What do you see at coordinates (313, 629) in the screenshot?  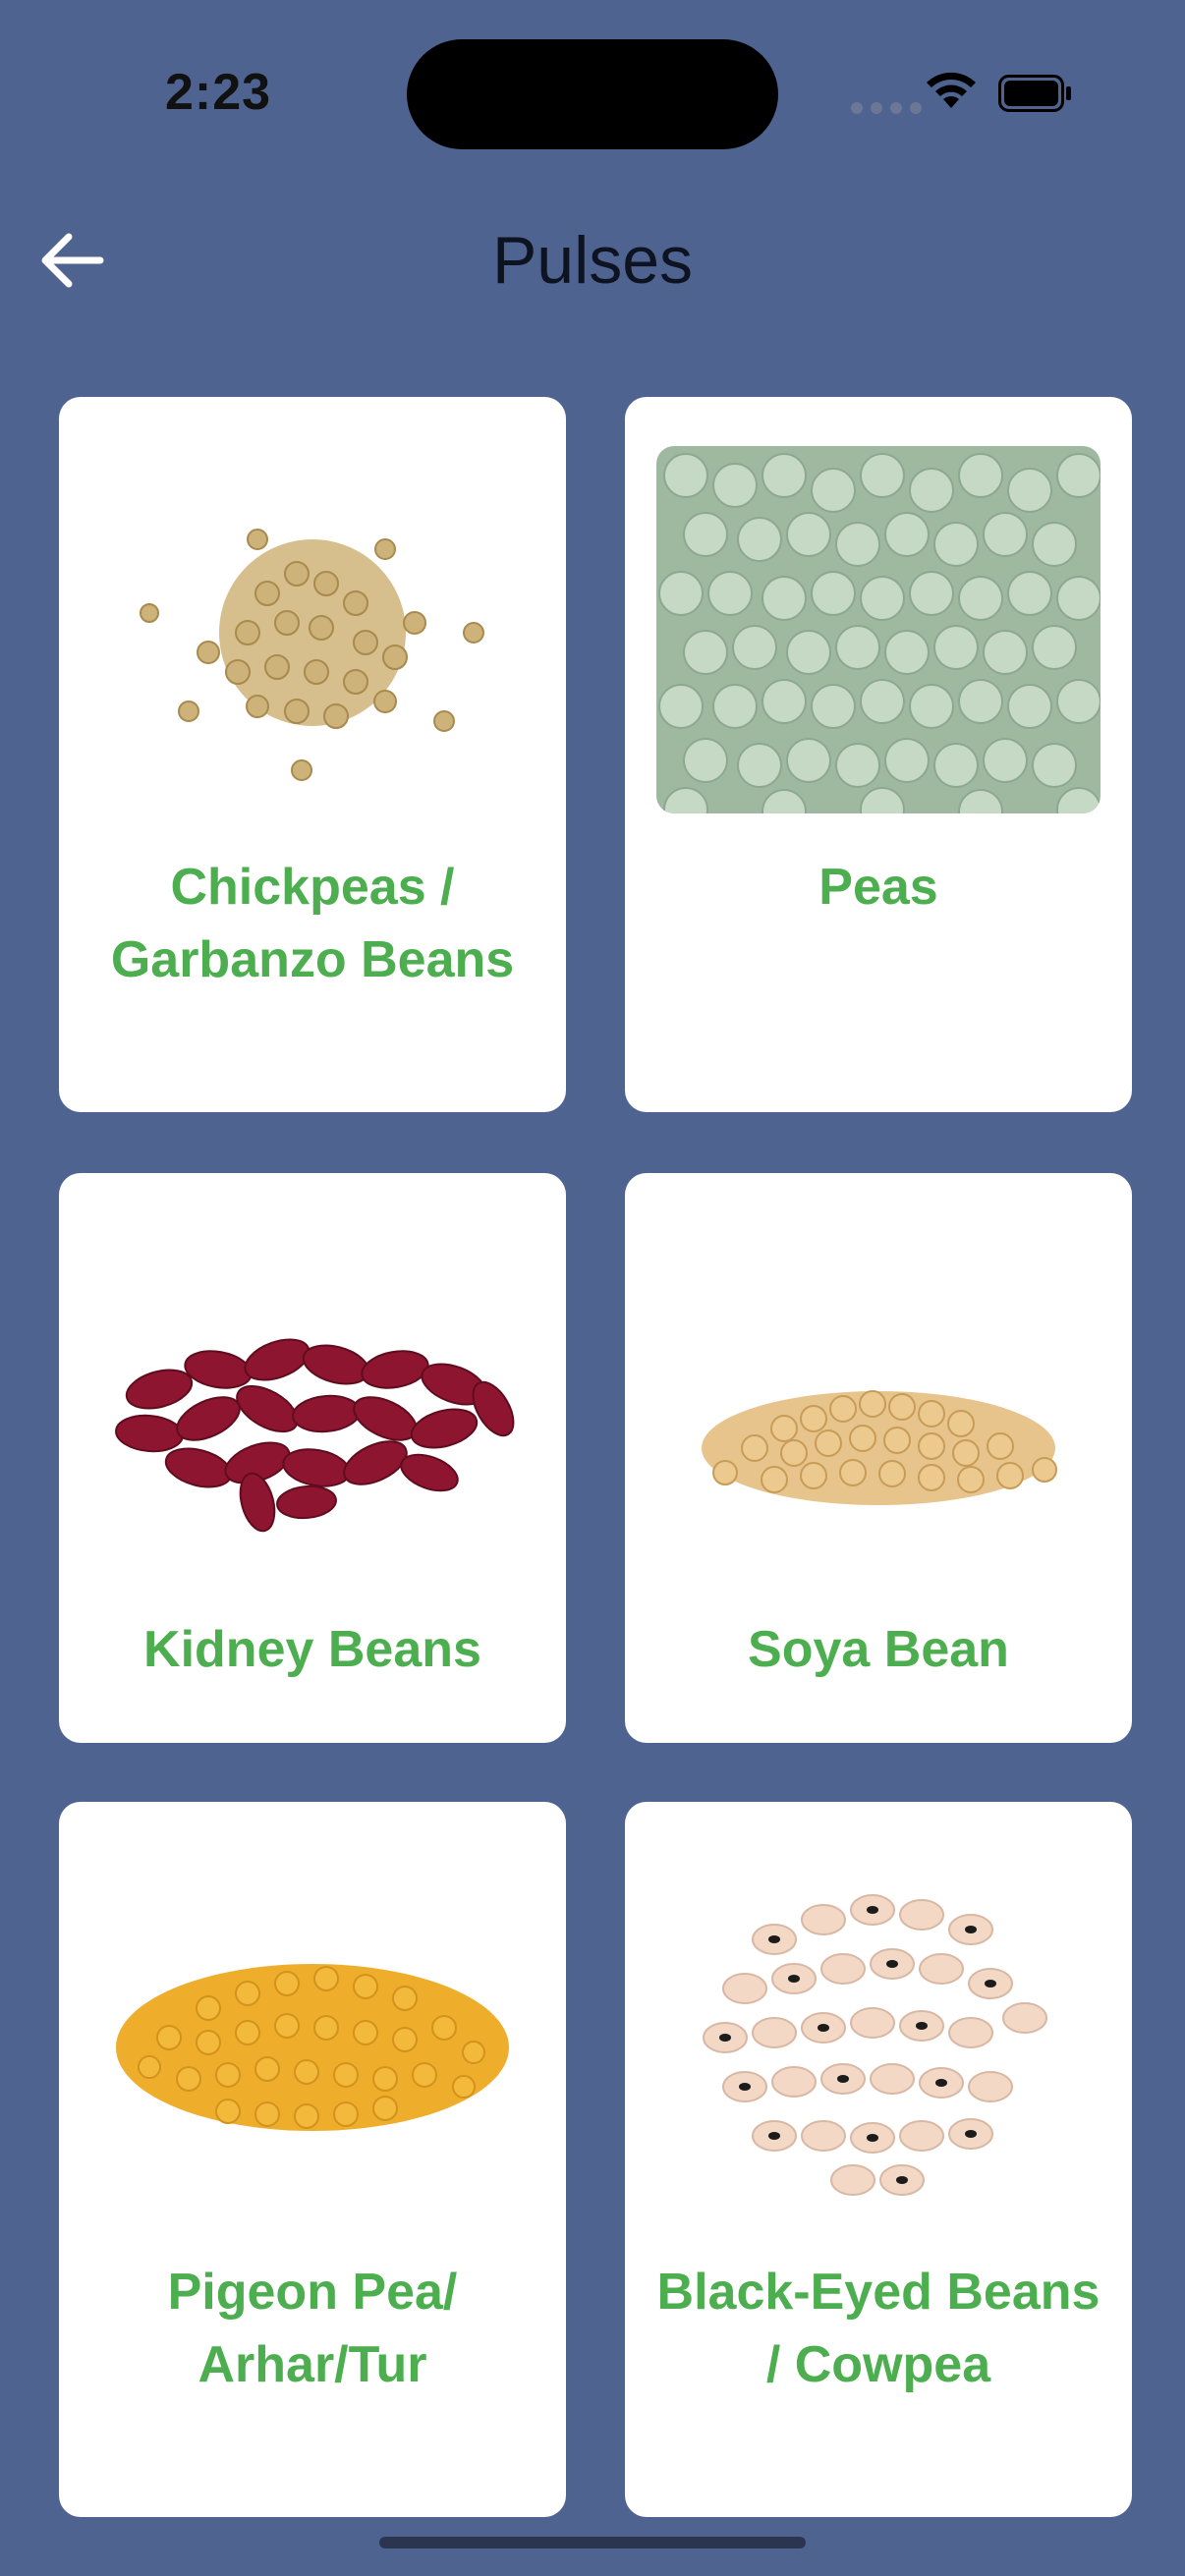 I see `chickpeas-image` at bounding box center [313, 629].